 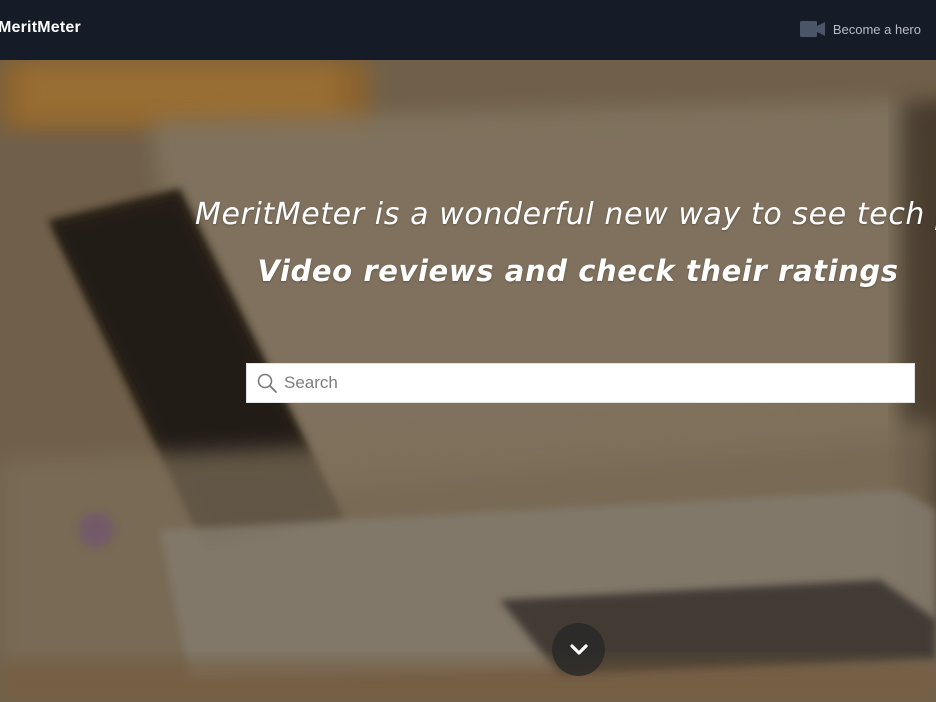 I want to click on search-input, so click(x=599, y=383).